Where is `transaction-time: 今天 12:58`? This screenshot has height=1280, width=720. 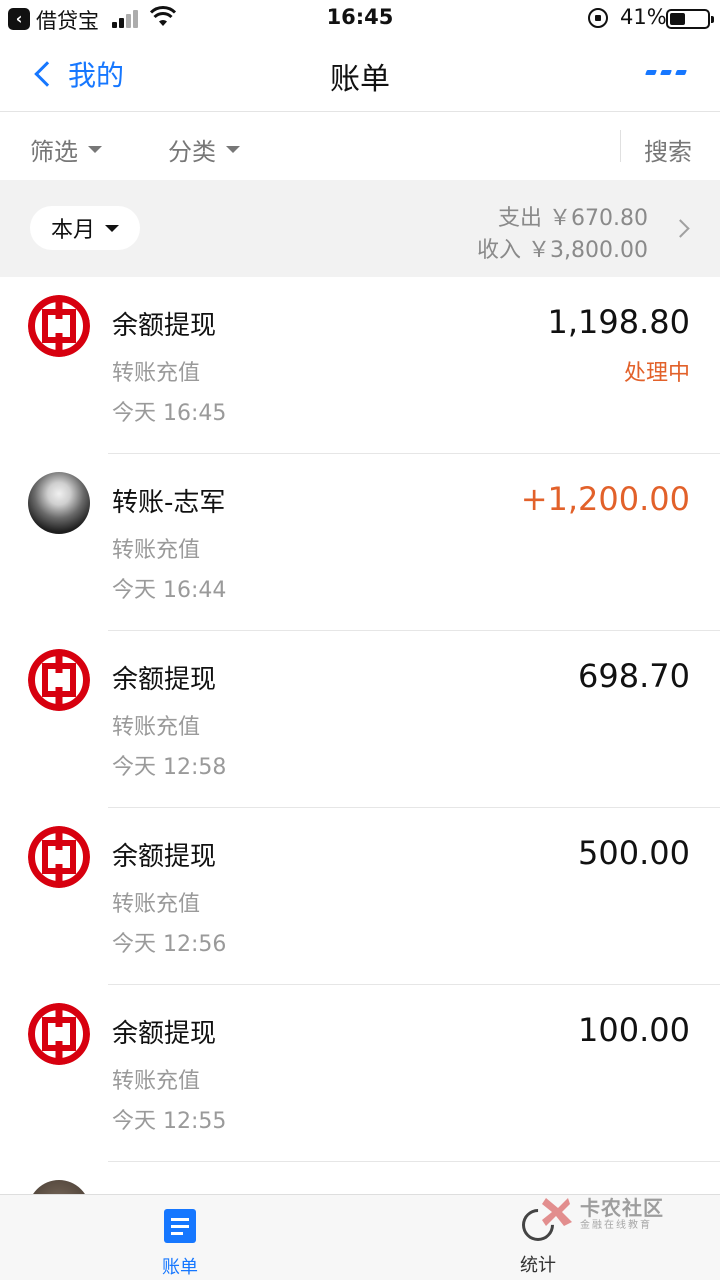 transaction-time: 今天 12:58 is located at coordinates (169, 767).